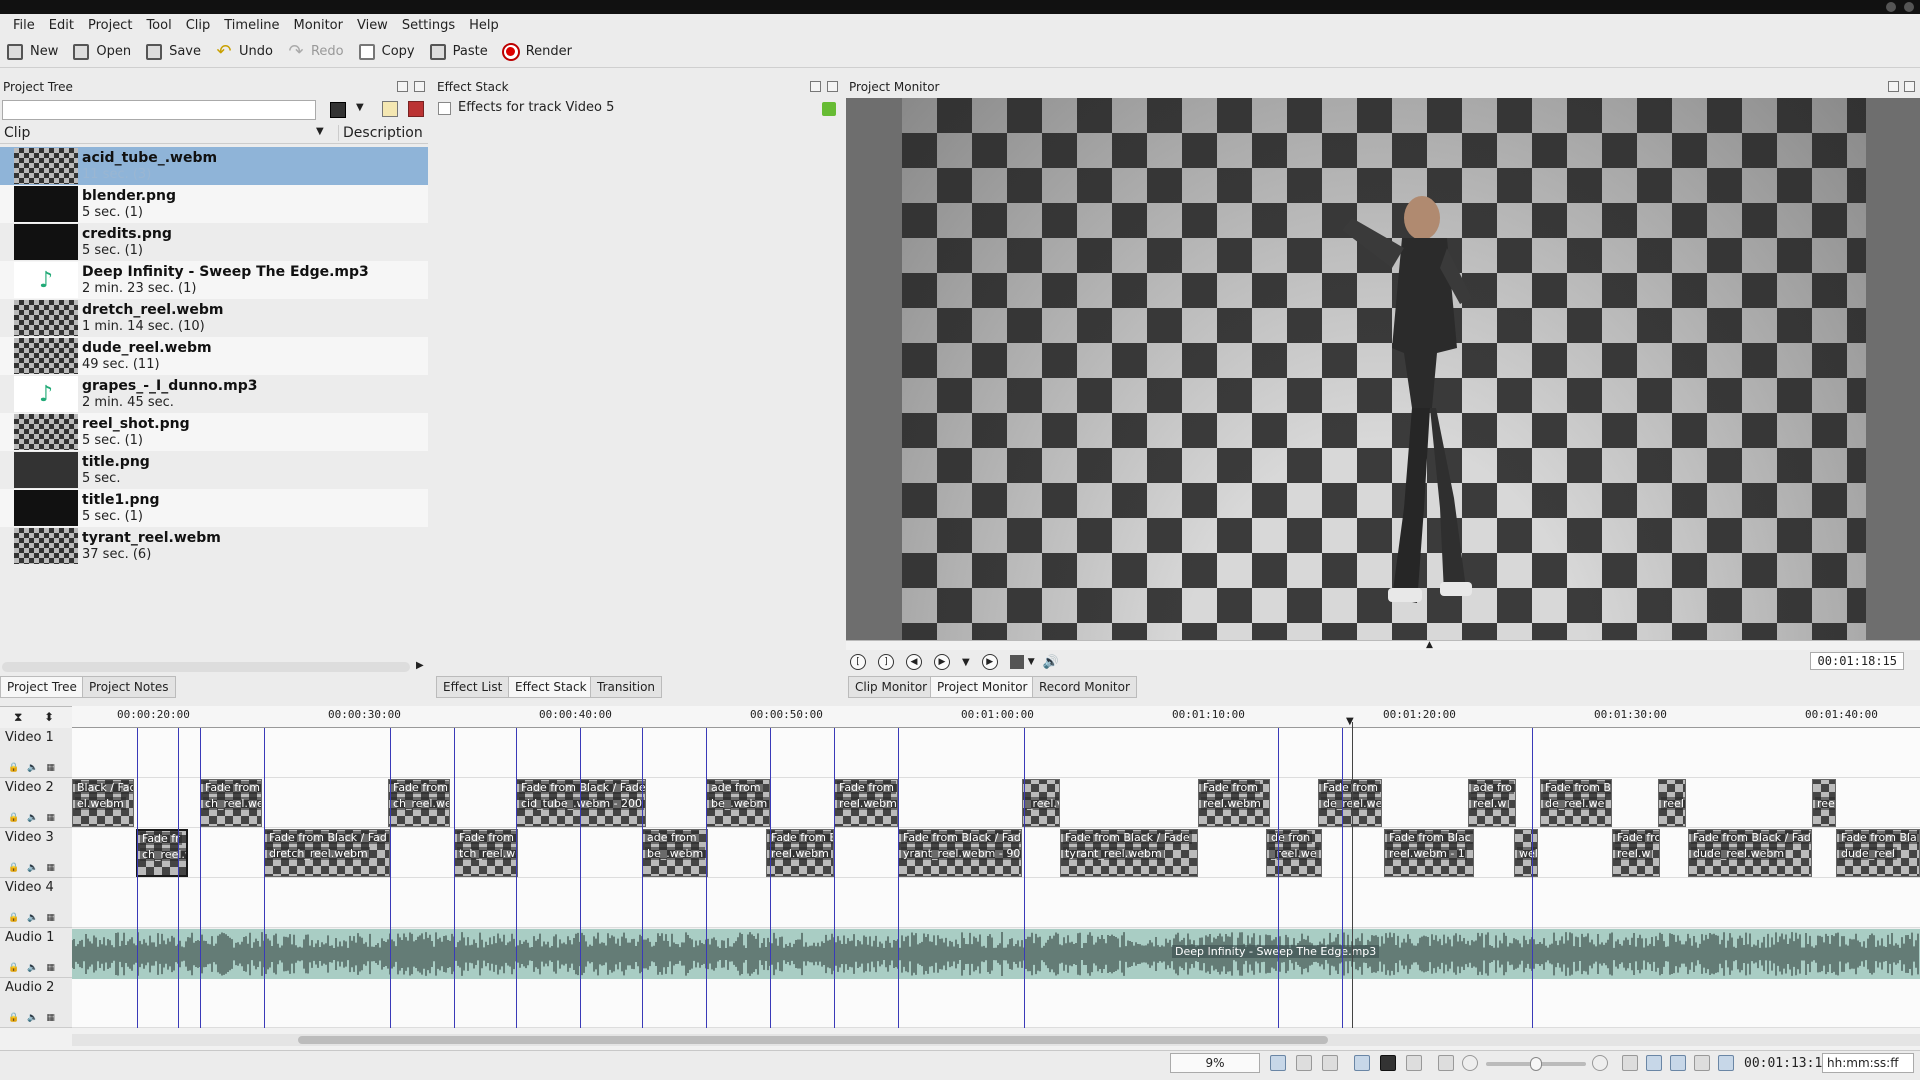 Image resolution: width=1920 pixels, height=1080 pixels. Describe the element at coordinates (32, 52) in the screenshot. I see `new-button: New` at that location.